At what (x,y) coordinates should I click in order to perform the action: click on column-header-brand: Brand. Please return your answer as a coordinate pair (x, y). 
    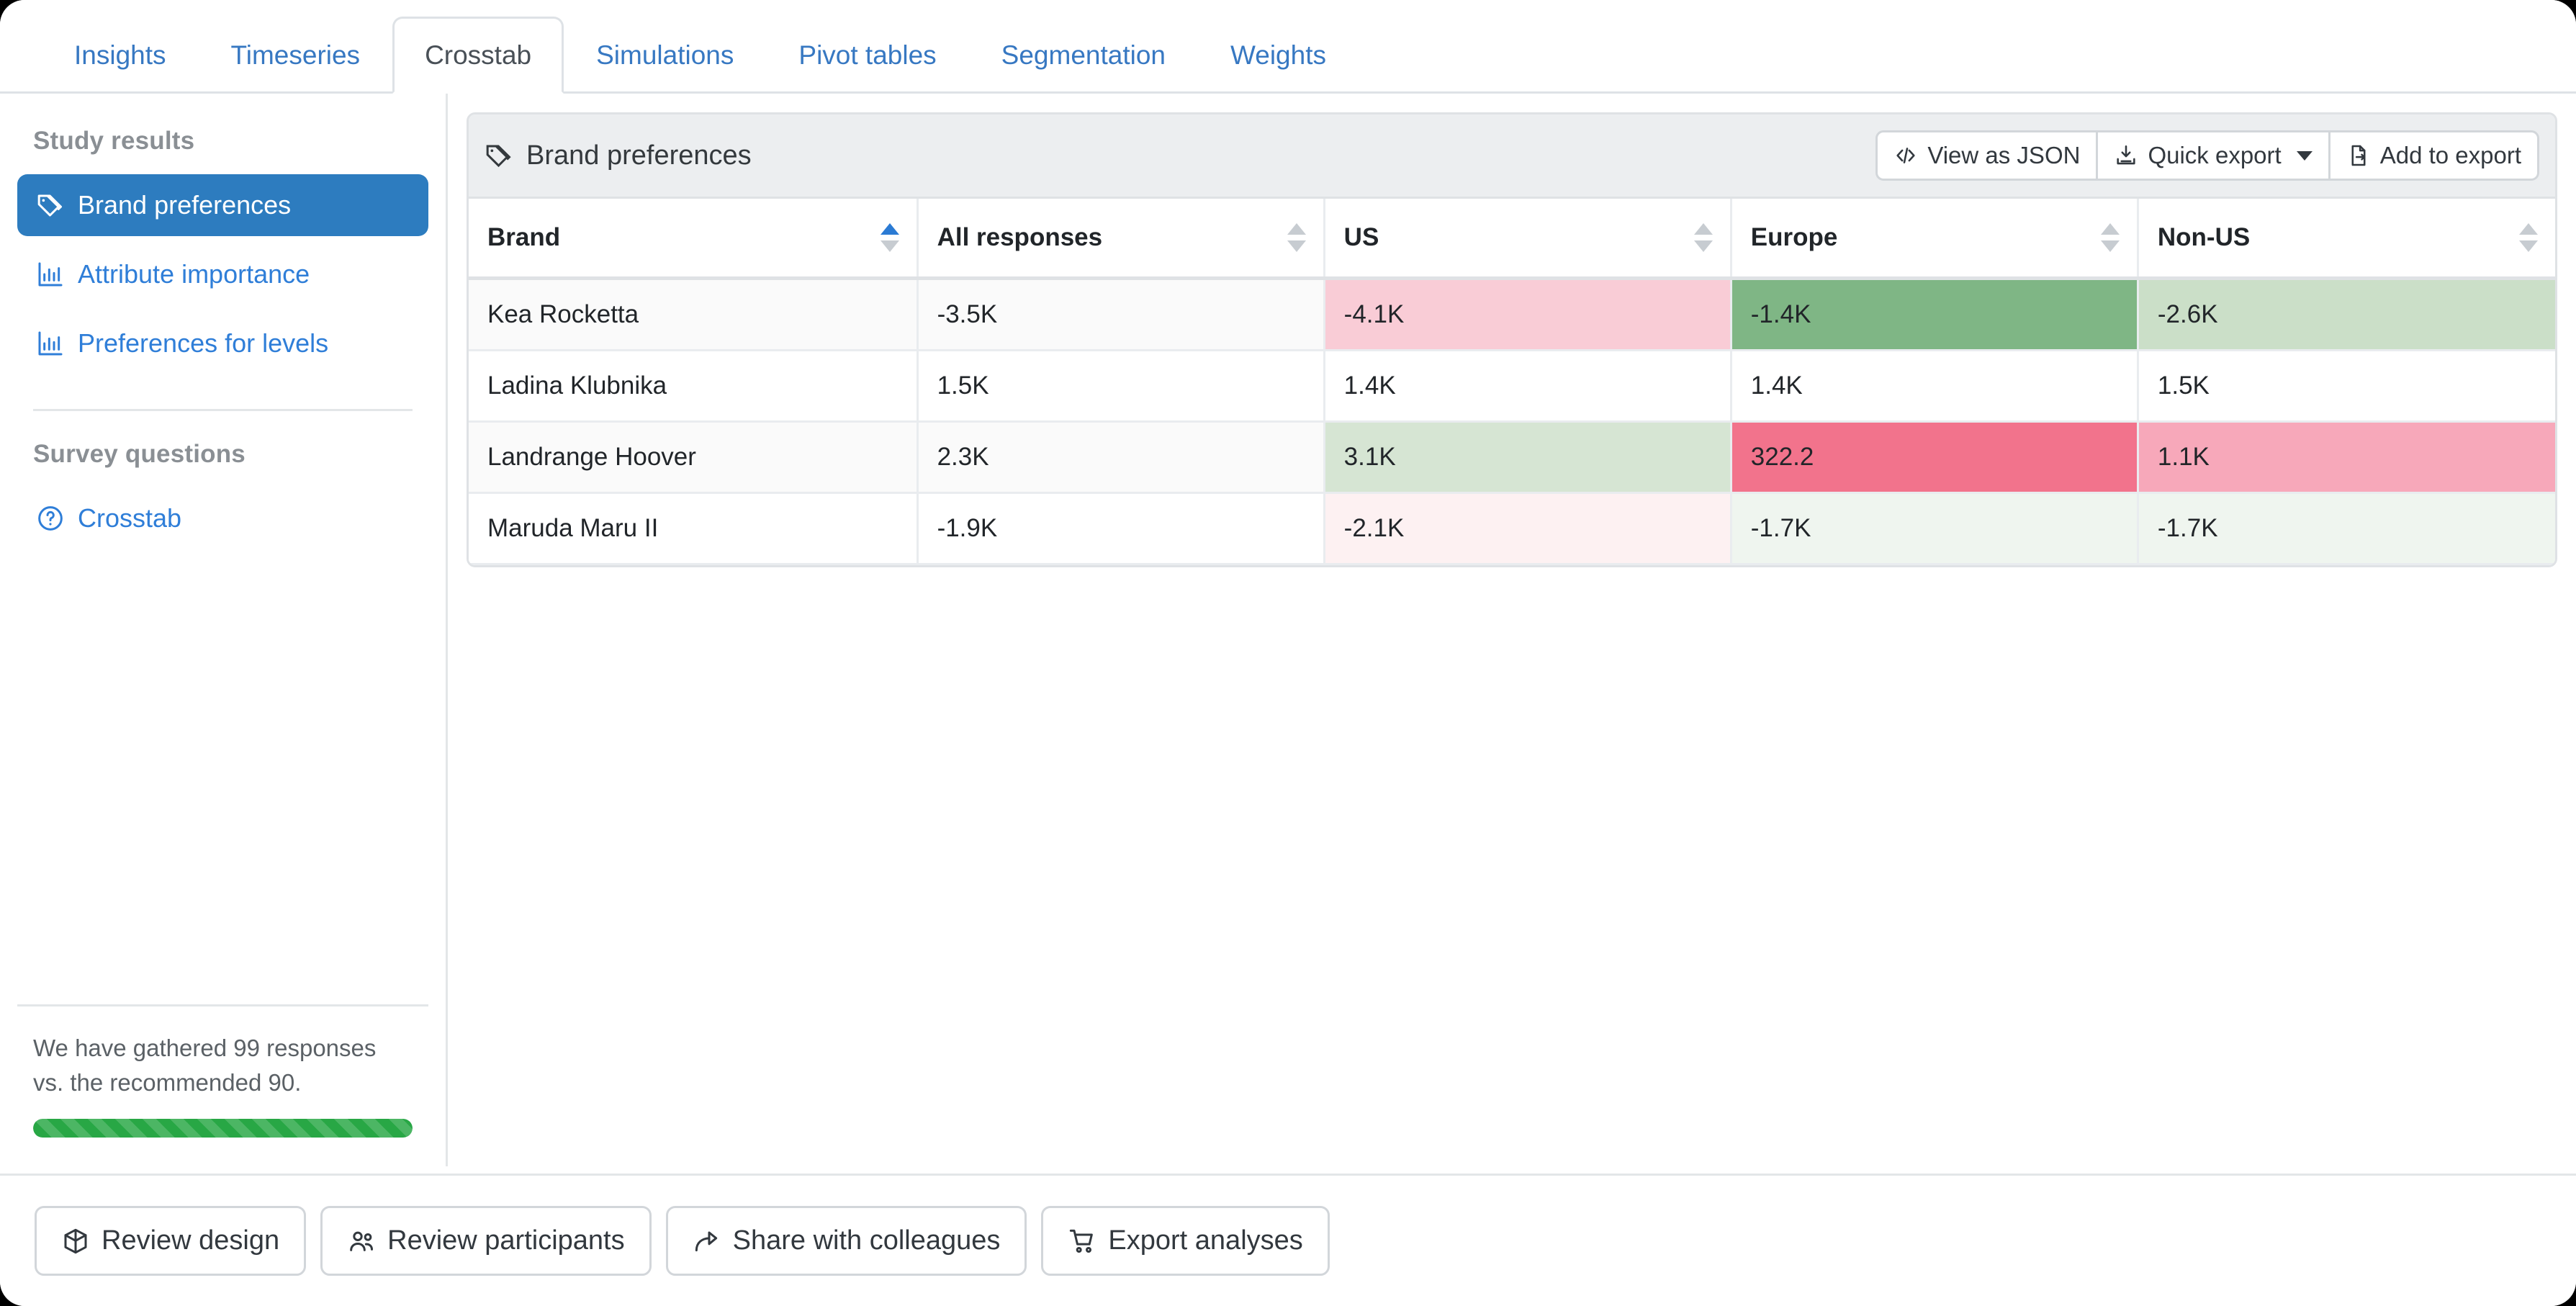
    Looking at the image, I should click on (694, 240).